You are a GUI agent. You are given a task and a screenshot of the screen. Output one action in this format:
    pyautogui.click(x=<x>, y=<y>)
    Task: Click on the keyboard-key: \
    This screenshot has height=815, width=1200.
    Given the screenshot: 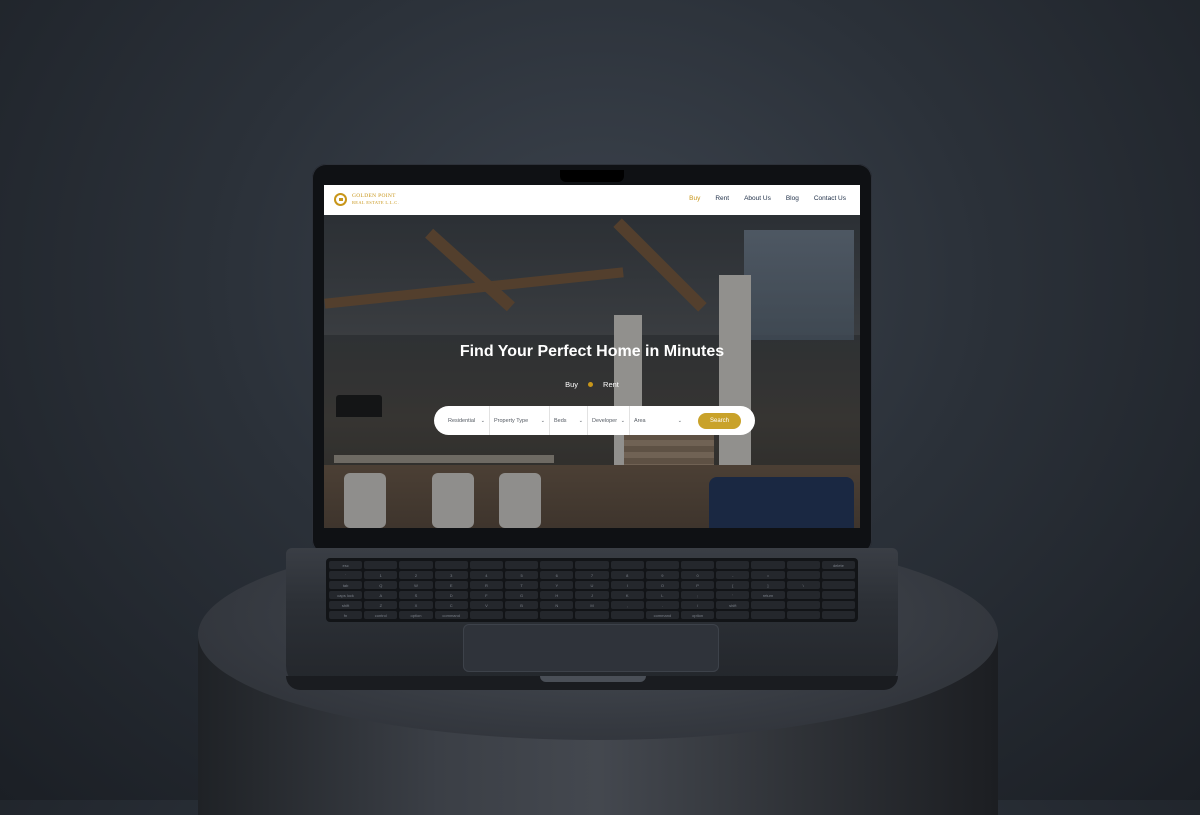 What is the action you would take?
    pyautogui.click(x=803, y=585)
    